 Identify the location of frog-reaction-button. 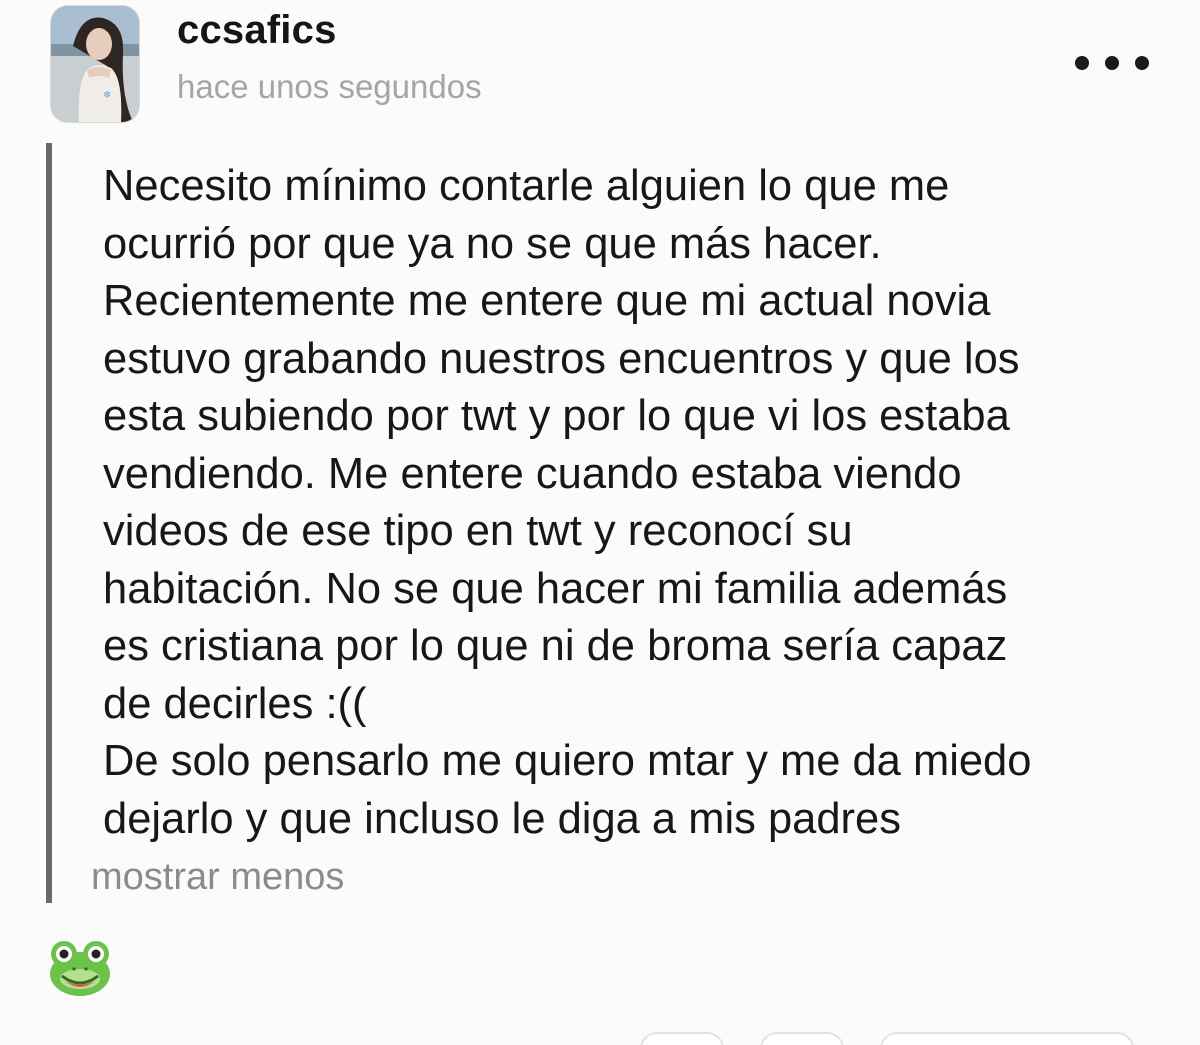
(80, 968).